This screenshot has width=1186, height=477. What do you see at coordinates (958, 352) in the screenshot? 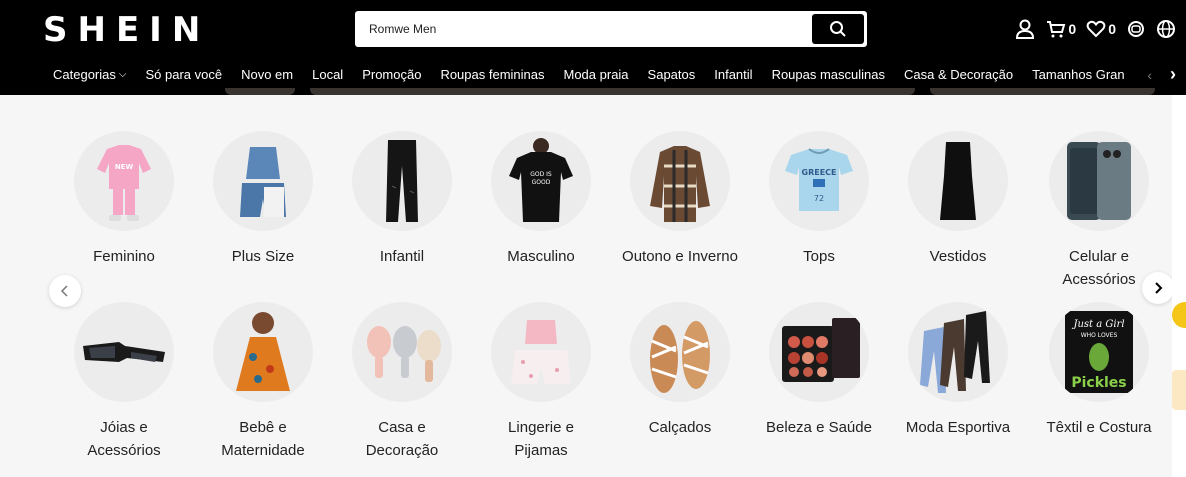
I see `leggings-icon` at bounding box center [958, 352].